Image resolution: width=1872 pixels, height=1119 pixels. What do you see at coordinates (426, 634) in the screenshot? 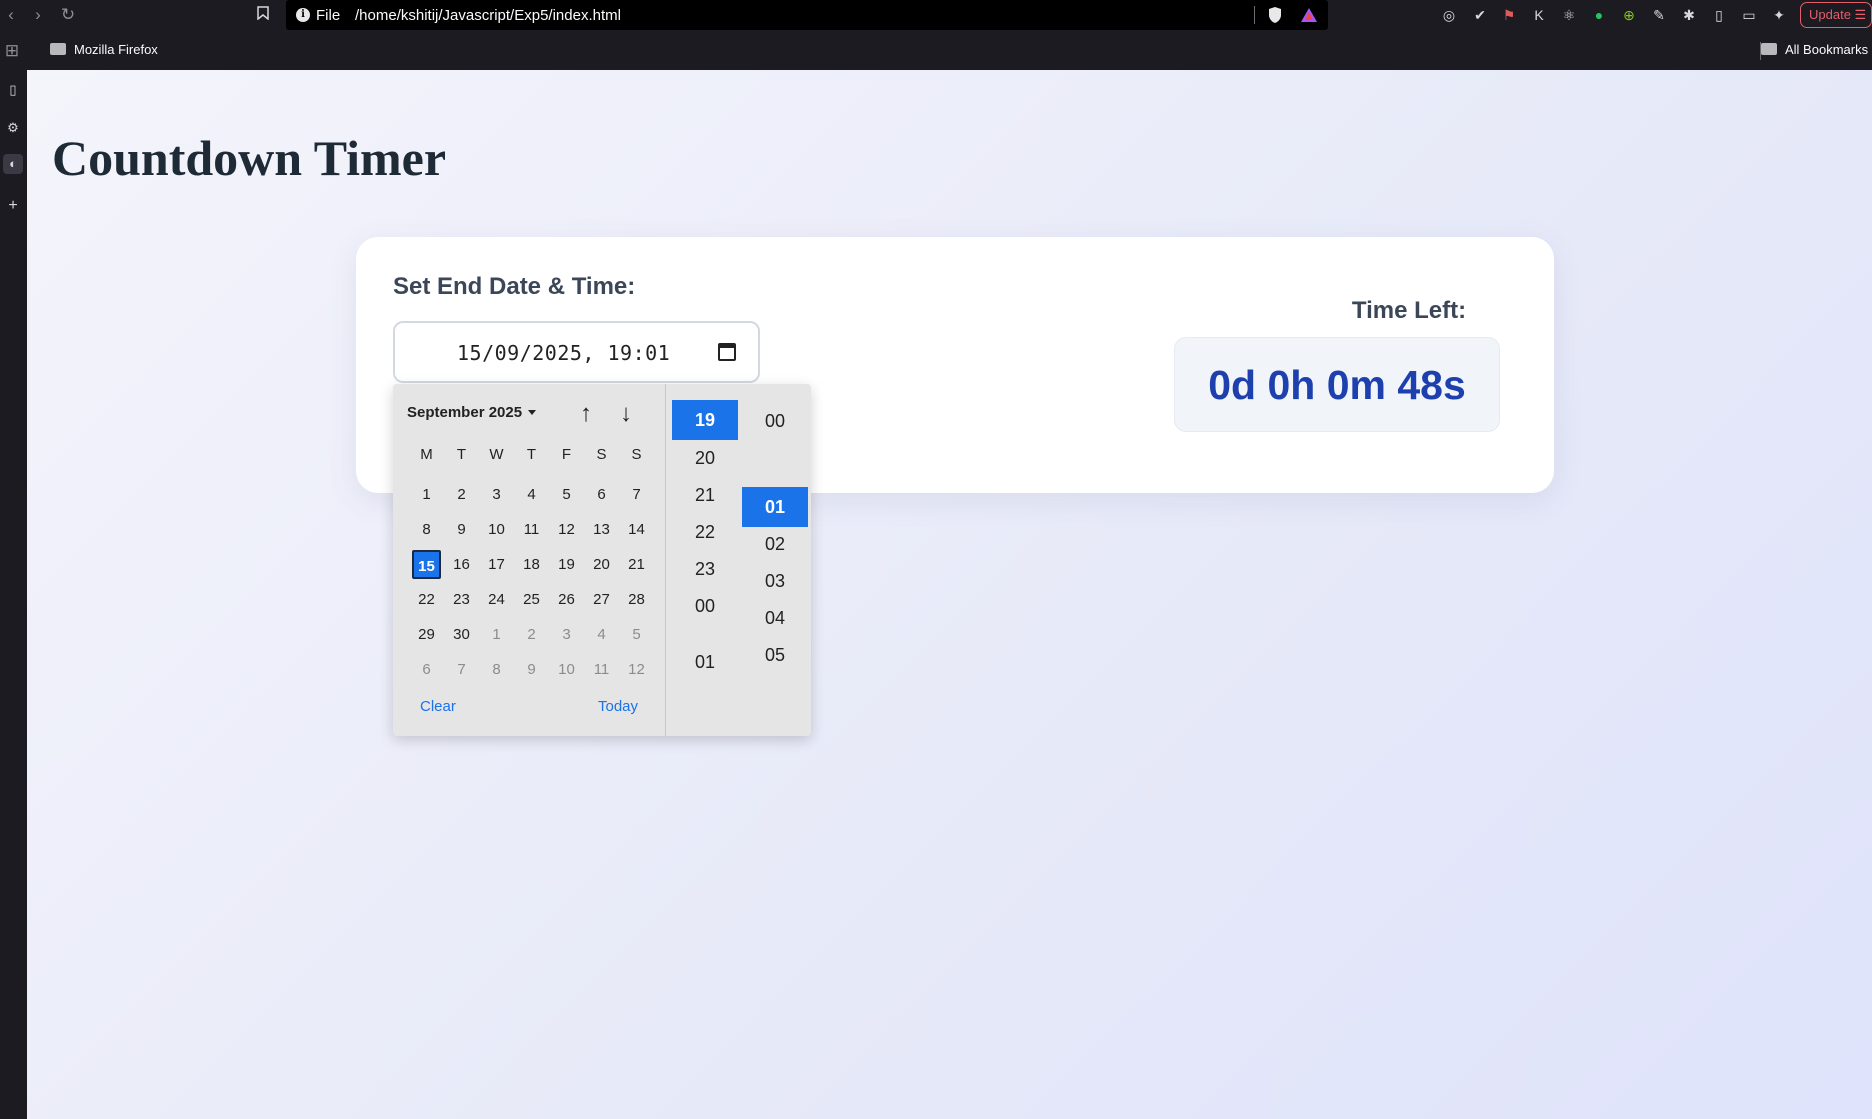
I see `day-cell: 29` at bounding box center [426, 634].